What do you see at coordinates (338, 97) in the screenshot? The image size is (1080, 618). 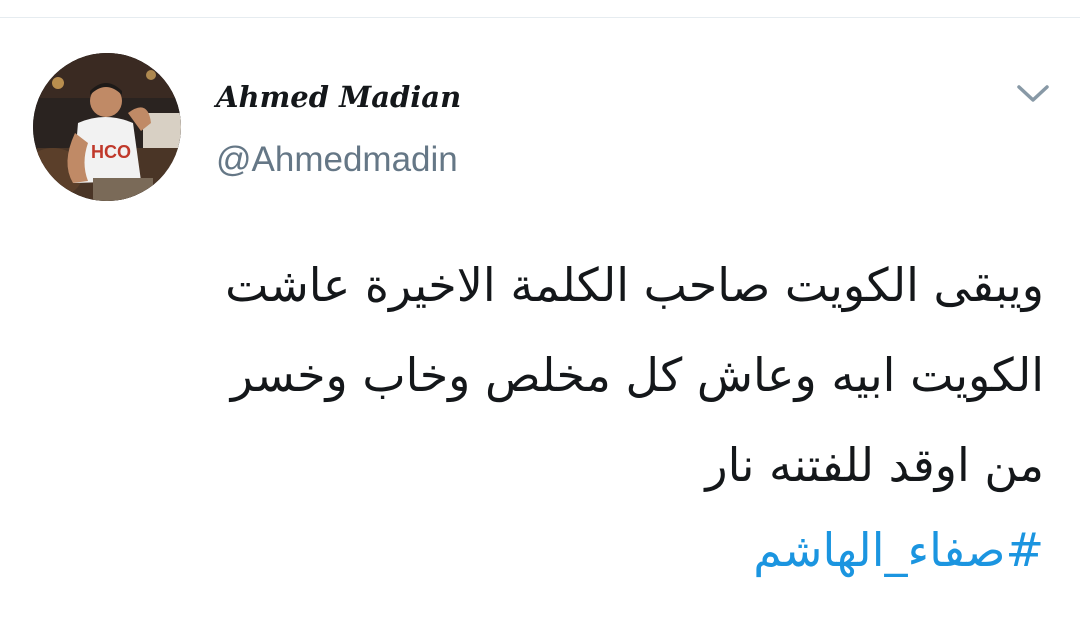 I see `display-name: Ahmed Madian` at bounding box center [338, 97].